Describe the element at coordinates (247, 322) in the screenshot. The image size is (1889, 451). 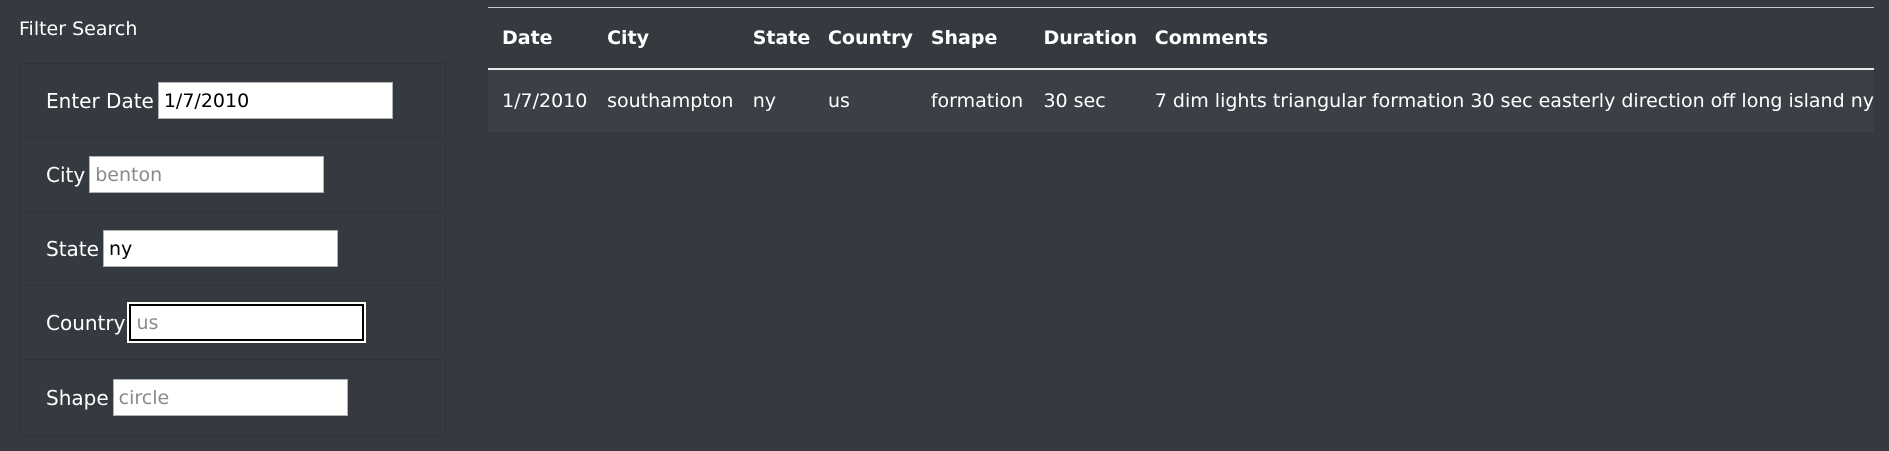
I see `country-input` at that location.